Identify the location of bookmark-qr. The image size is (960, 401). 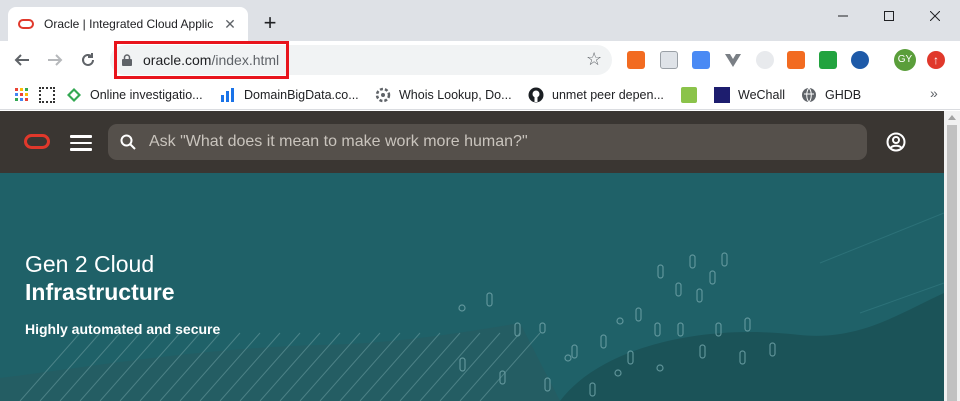
(51, 95).